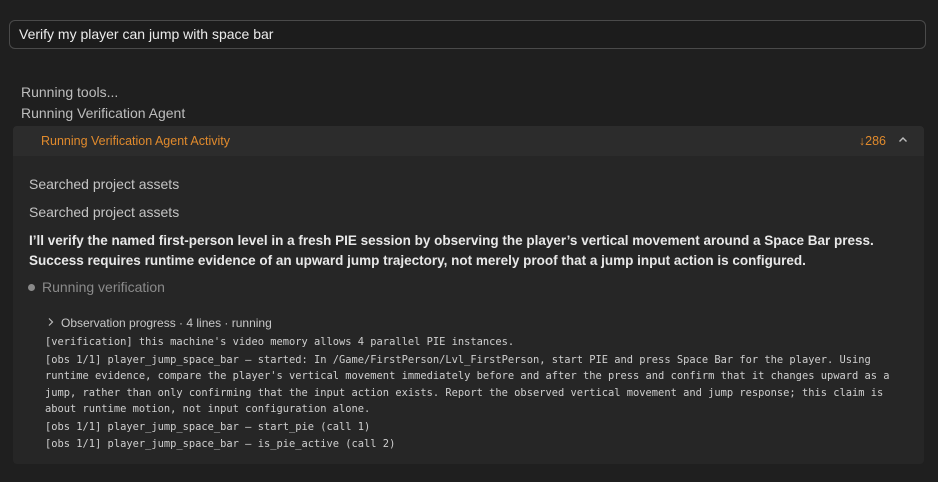 This screenshot has width=938, height=482. Describe the element at coordinates (903, 140) in the screenshot. I see `chevron-up-icon` at that location.